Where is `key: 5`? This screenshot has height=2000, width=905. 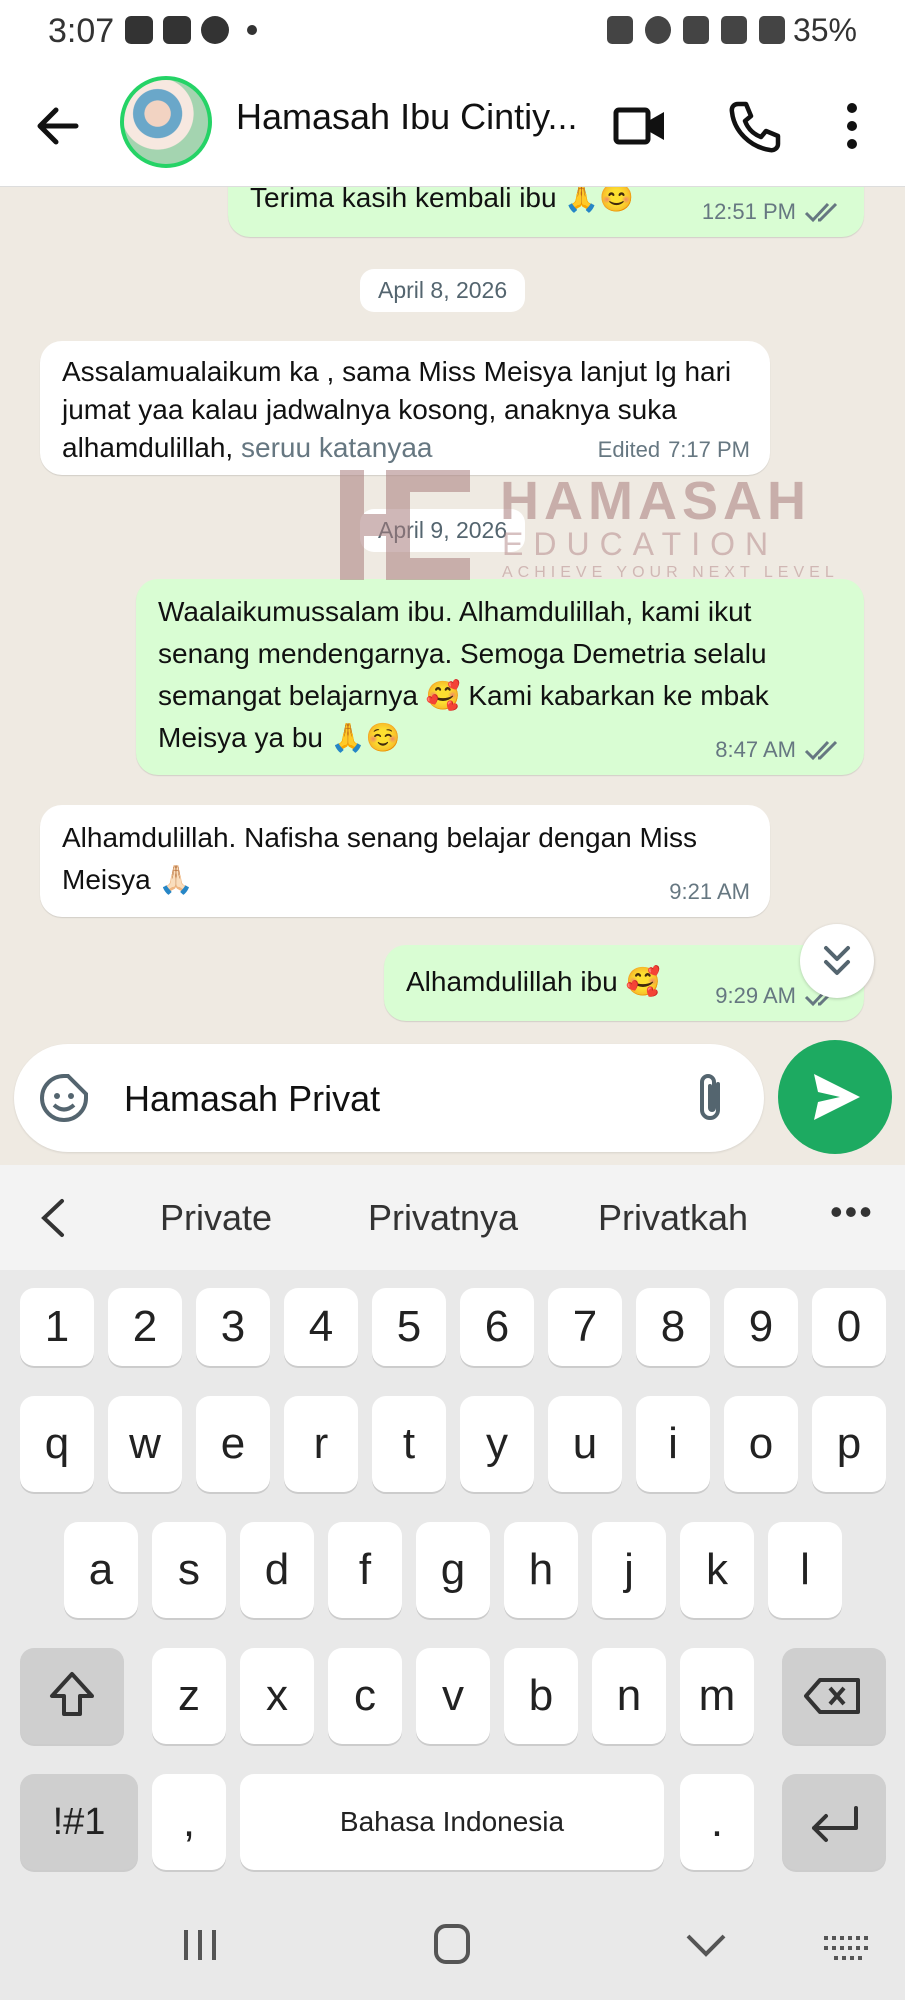 key: 5 is located at coordinates (409, 1327).